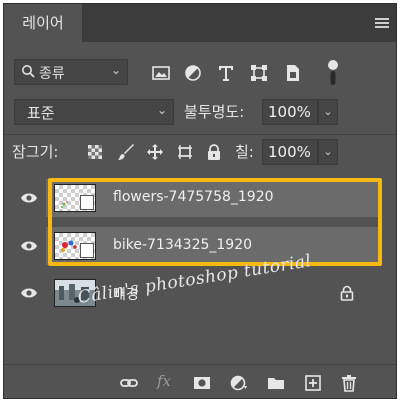  Describe the element at coordinates (214, 152) in the screenshot. I see `lock-all-icon` at that location.